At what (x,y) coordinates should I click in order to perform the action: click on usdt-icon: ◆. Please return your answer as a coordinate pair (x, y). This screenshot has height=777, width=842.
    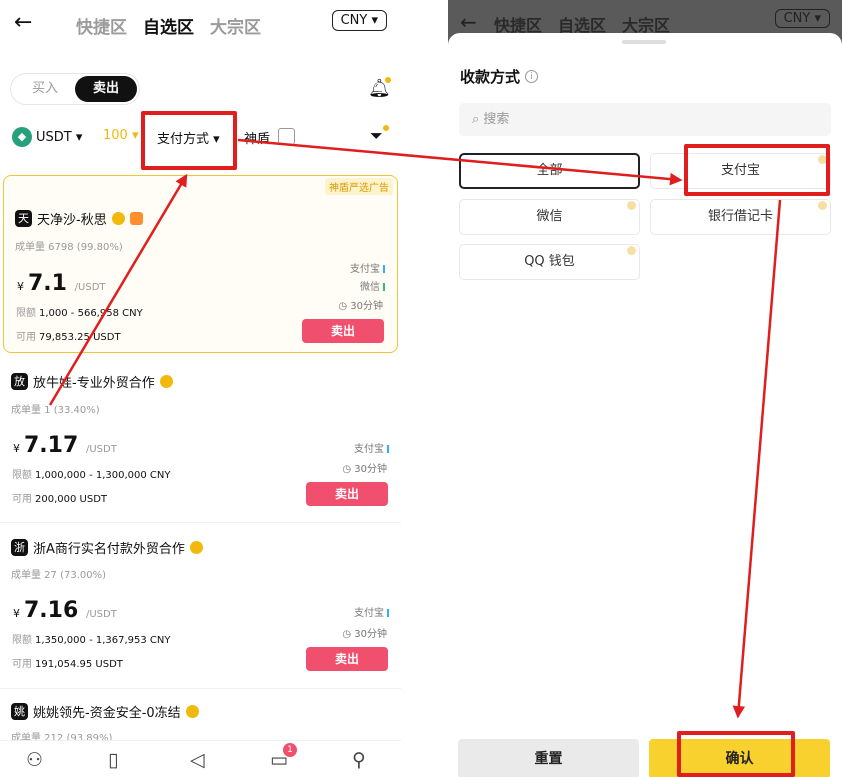
    Looking at the image, I should click on (22, 137).